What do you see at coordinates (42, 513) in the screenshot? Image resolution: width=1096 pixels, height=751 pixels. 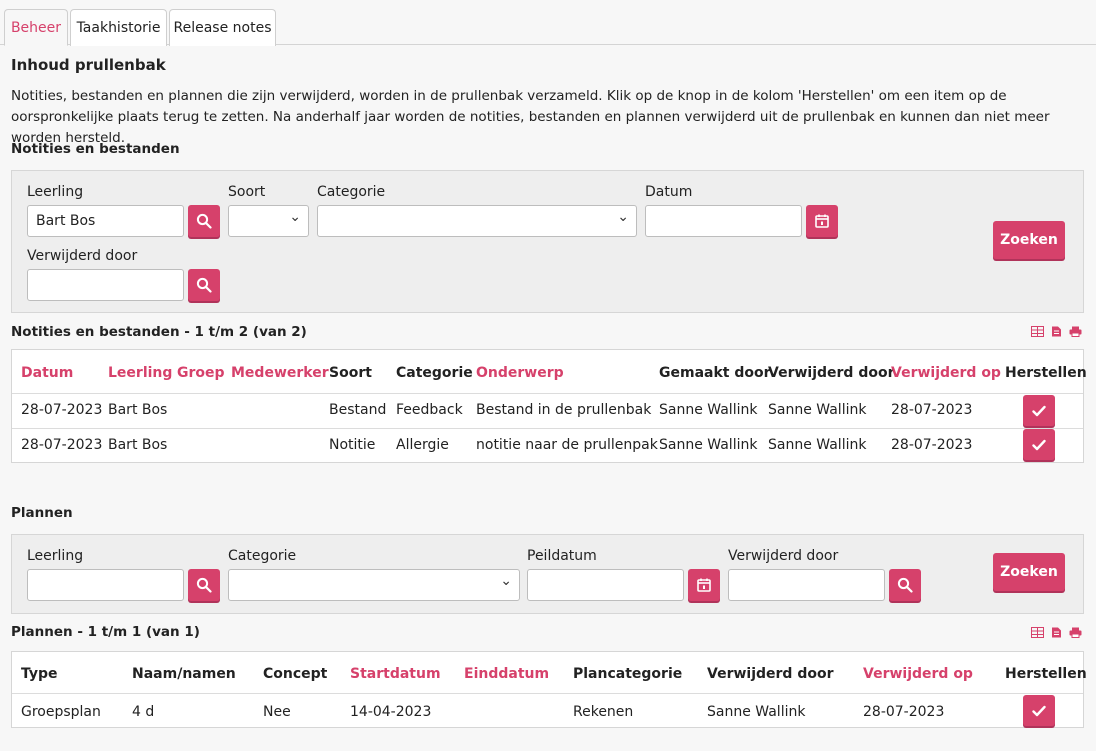 I see `plans-section-title: Plannen` at bounding box center [42, 513].